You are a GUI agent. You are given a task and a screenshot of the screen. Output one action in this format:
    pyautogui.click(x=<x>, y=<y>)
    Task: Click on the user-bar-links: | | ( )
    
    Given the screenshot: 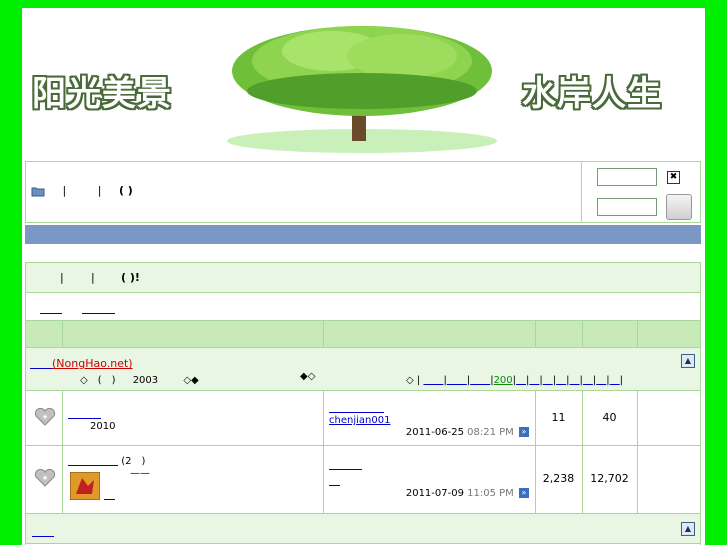 What is the action you would take?
    pyautogui.click(x=82, y=190)
    